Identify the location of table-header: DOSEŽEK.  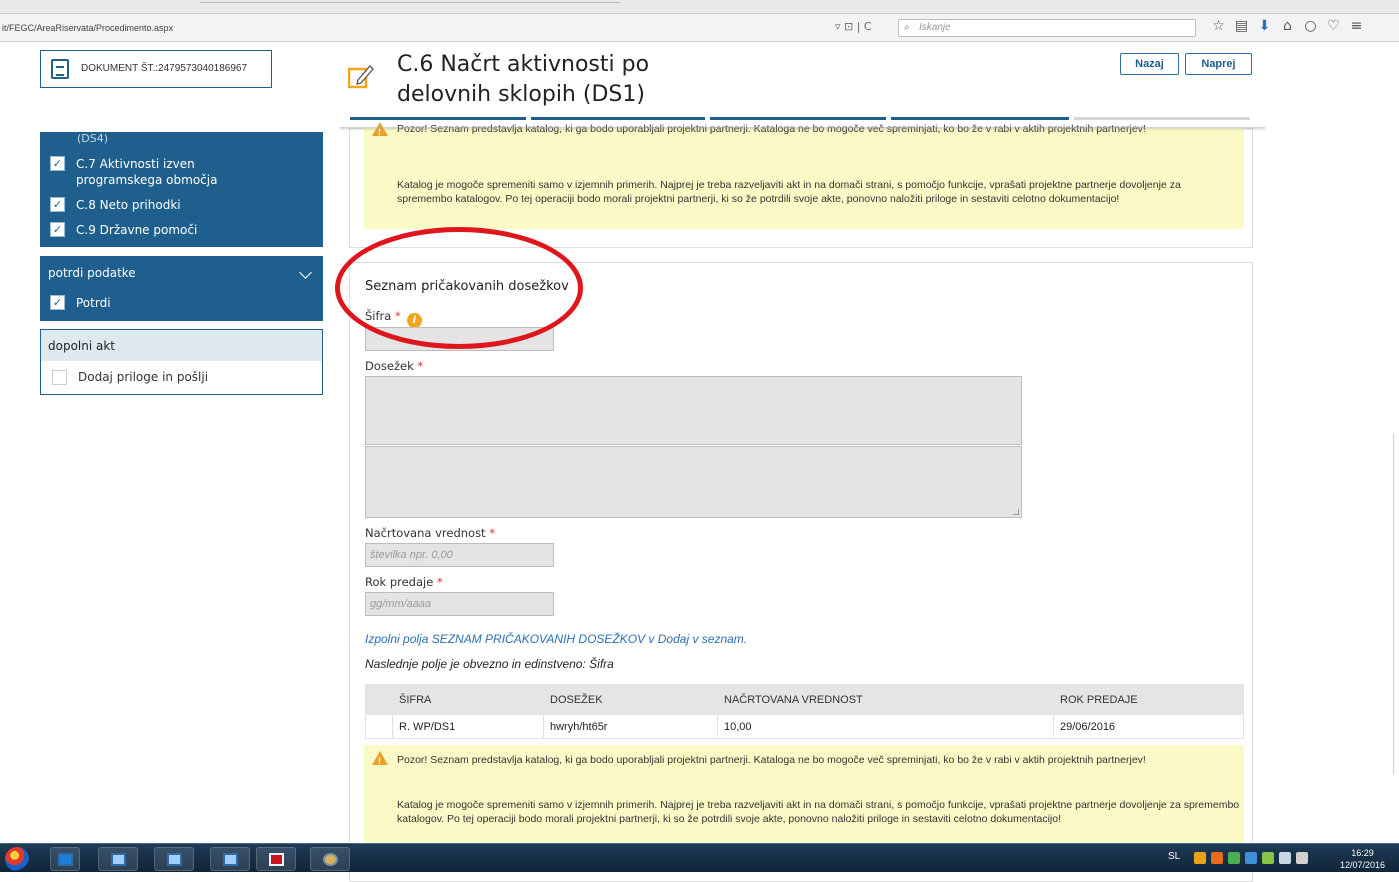
(630, 699).